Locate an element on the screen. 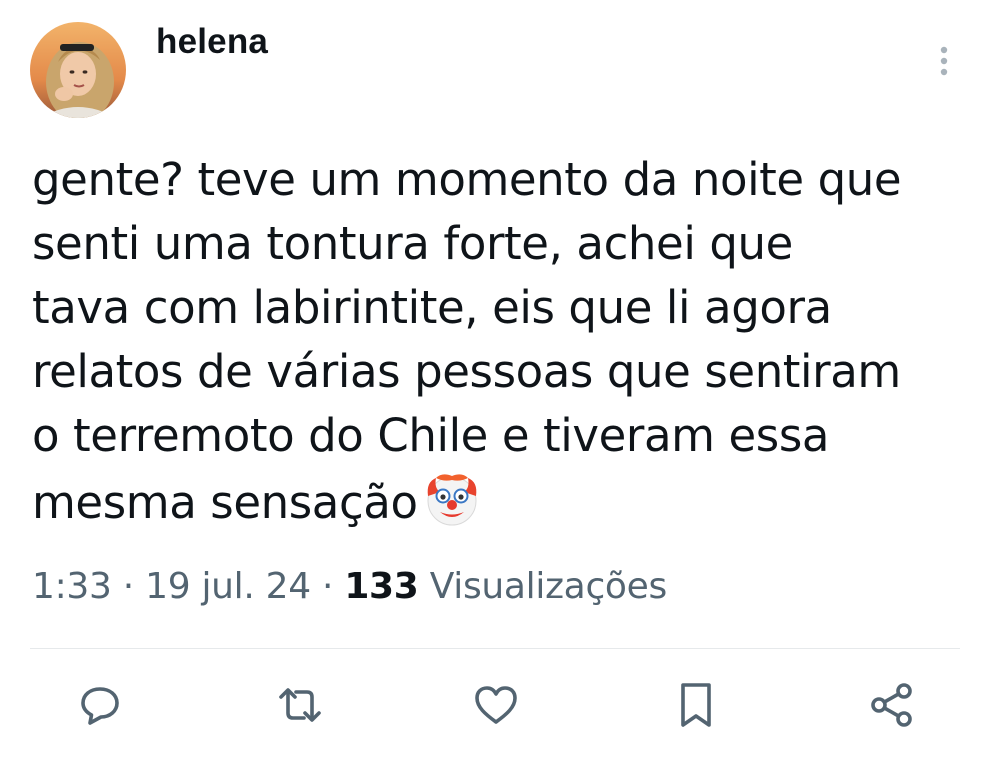  bookmark-button is located at coordinates (696, 705).